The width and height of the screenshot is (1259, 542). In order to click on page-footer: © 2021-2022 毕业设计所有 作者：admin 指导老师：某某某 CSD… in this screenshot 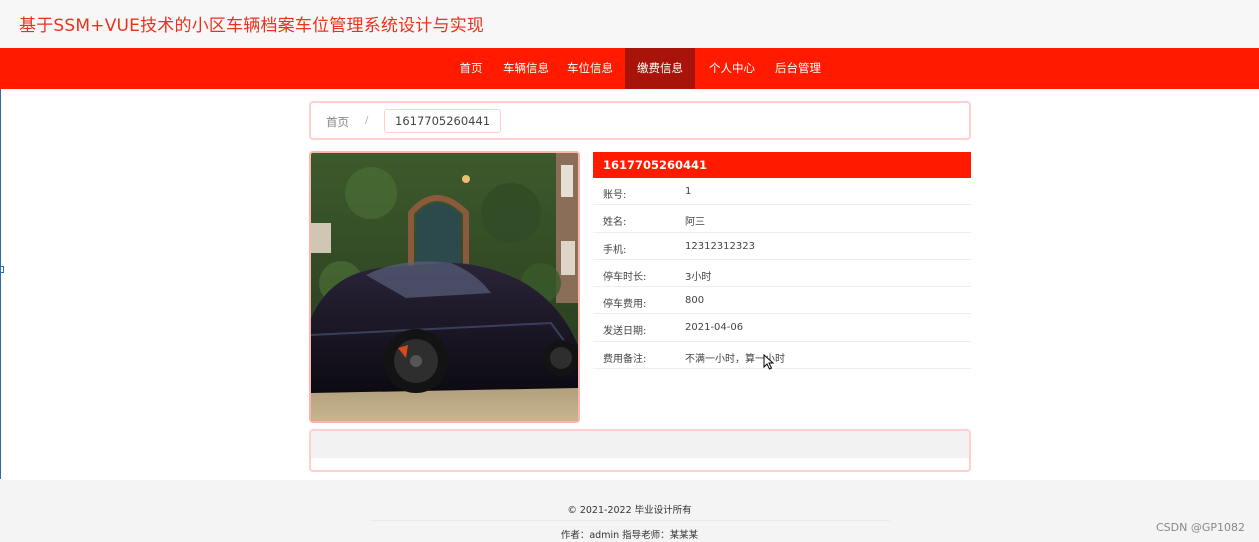, I will do `click(629, 511)`.